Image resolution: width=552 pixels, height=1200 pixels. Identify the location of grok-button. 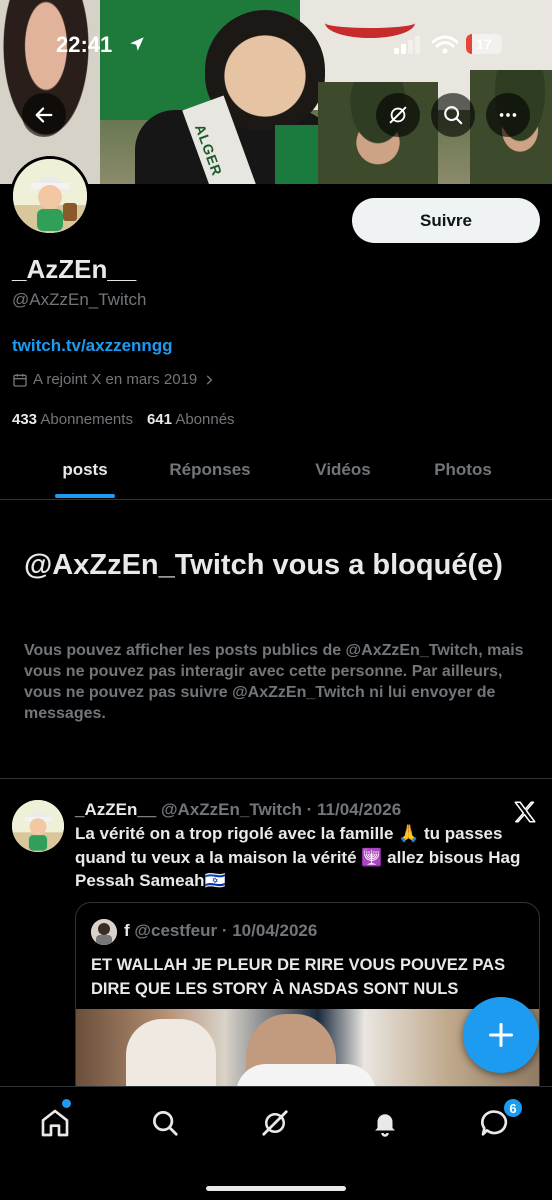
(398, 115).